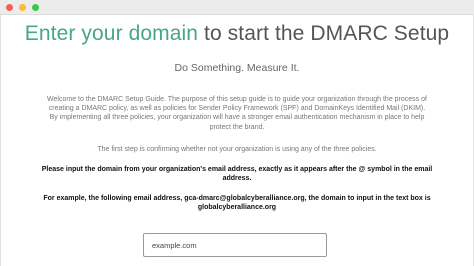 The height and width of the screenshot is (266, 474). Describe the element at coordinates (324, 33) in the screenshot. I see `page-title-rest: to start the DMARC Setup` at that location.